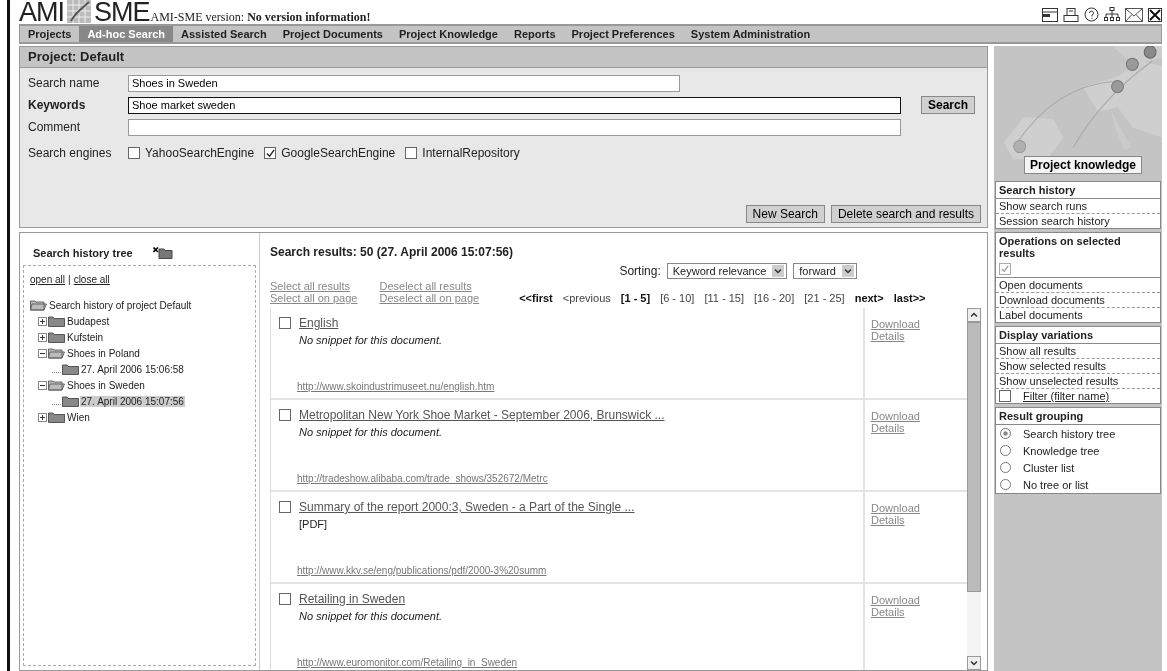 The width and height of the screenshot is (1167, 671). I want to click on pager-link: [21 - 25], so click(824, 298).